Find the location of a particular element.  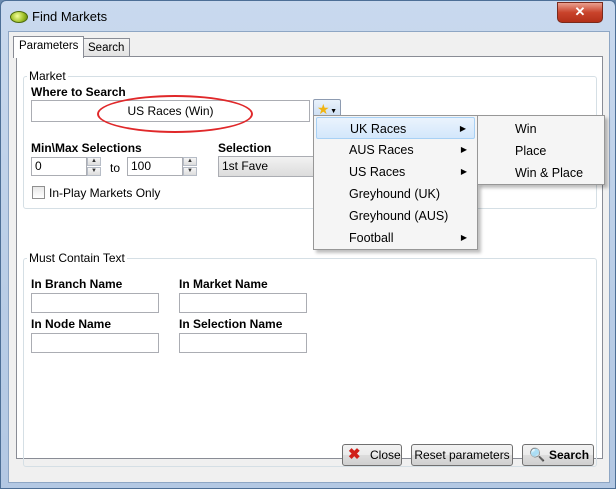

menu-item-uk-races: UK Races ▶ is located at coordinates (395, 128).